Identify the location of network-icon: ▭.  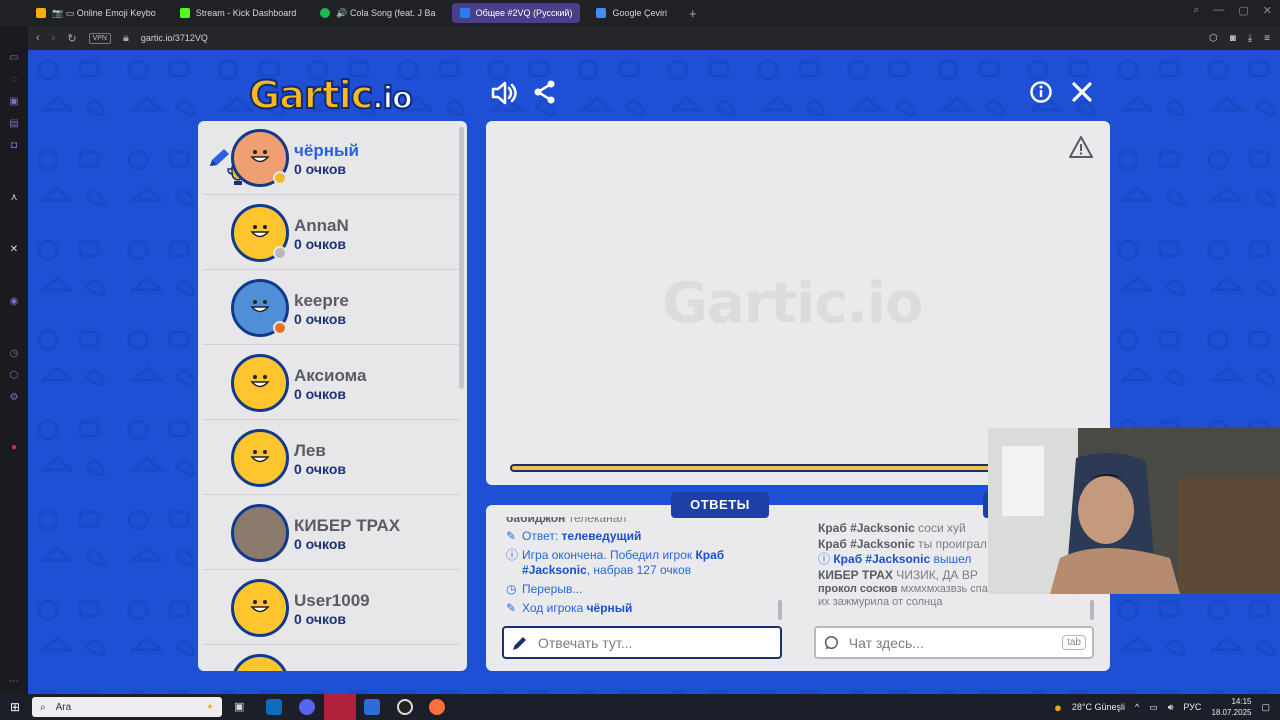
(1153, 707).